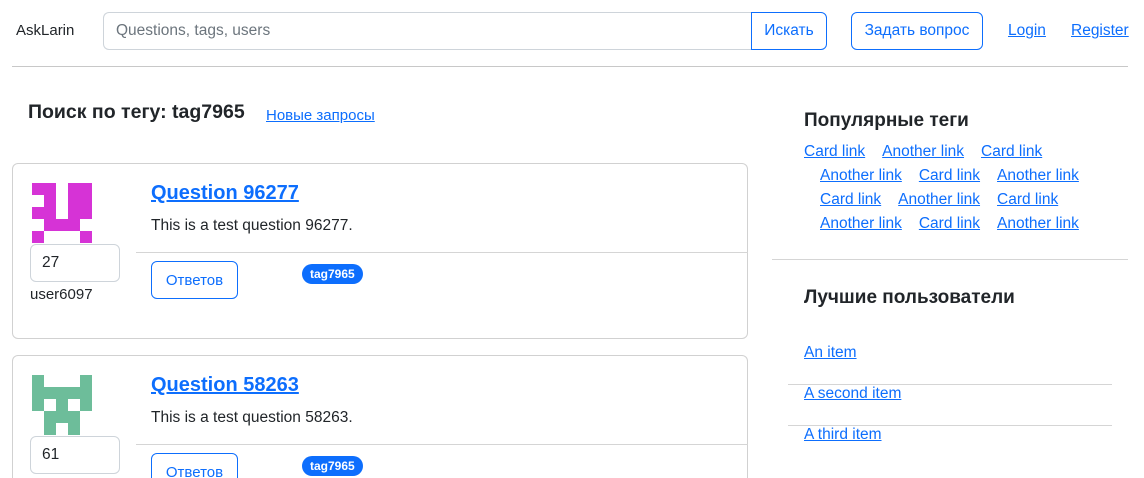  I want to click on search-button: Искать, so click(789, 31).